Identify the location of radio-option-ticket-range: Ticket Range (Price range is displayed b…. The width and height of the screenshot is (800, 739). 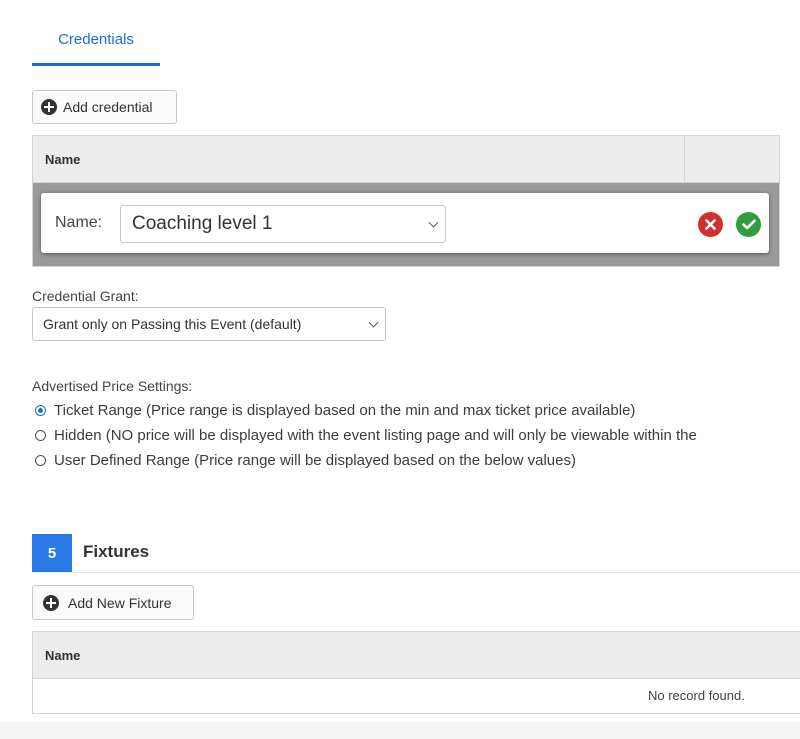
(335, 410).